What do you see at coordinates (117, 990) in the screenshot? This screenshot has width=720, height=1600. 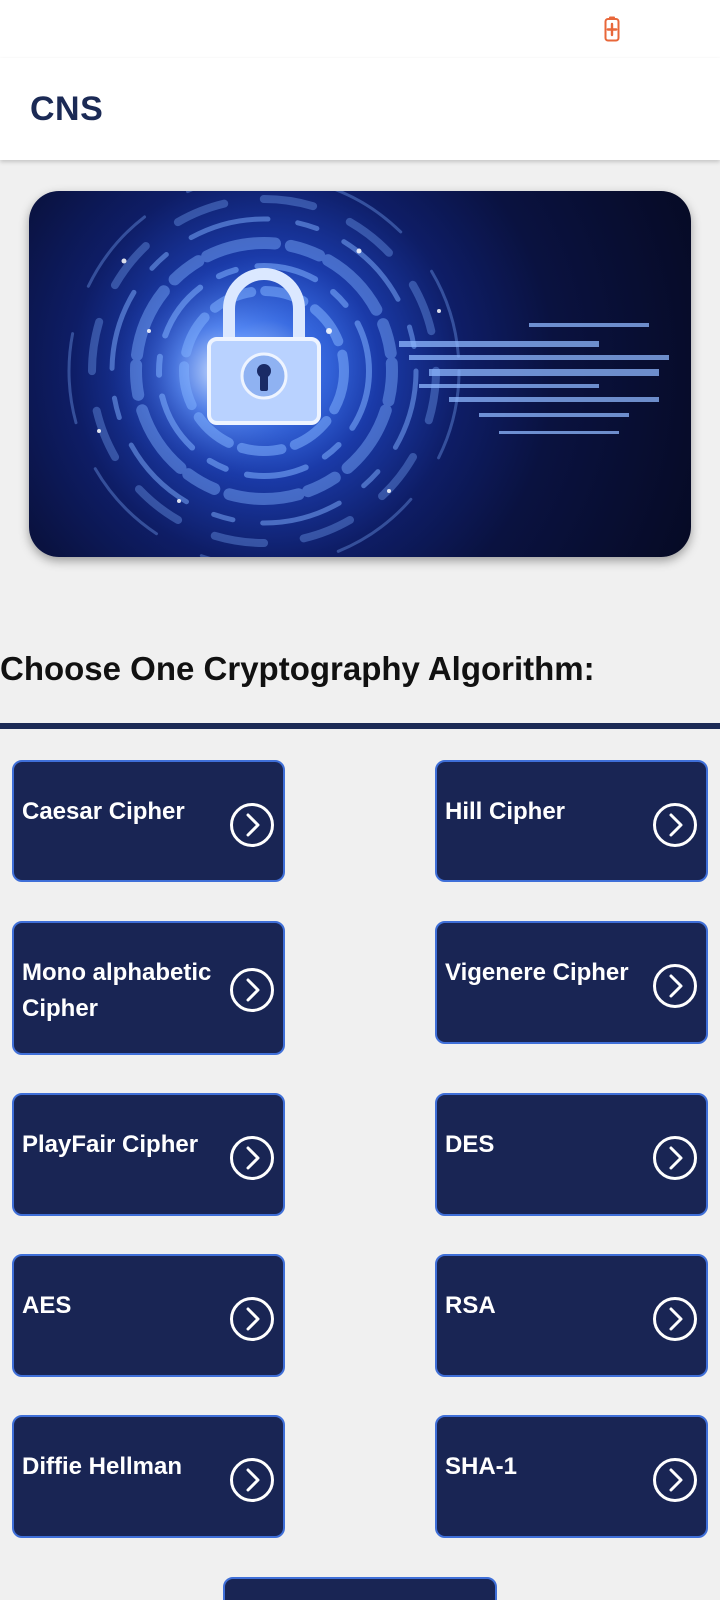 I see `button-label: Mono alphabetic Cipher` at bounding box center [117, 990].